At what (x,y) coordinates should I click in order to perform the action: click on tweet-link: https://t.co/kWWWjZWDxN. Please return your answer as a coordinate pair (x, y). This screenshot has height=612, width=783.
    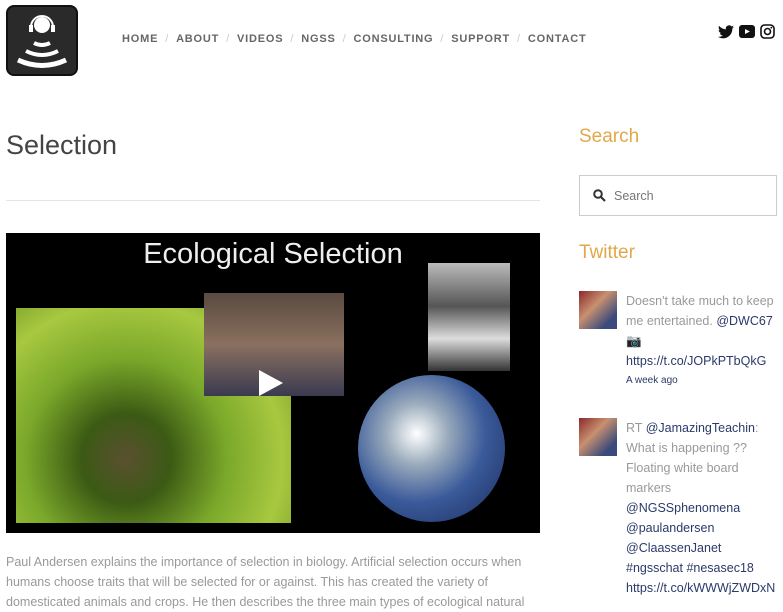
    Looking at the image, I should click on (700, 588).